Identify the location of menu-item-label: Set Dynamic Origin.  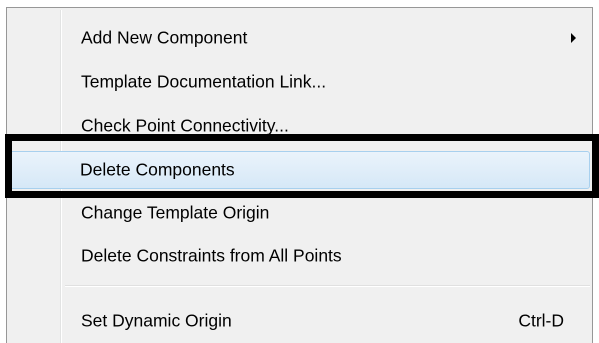
(156, 320).